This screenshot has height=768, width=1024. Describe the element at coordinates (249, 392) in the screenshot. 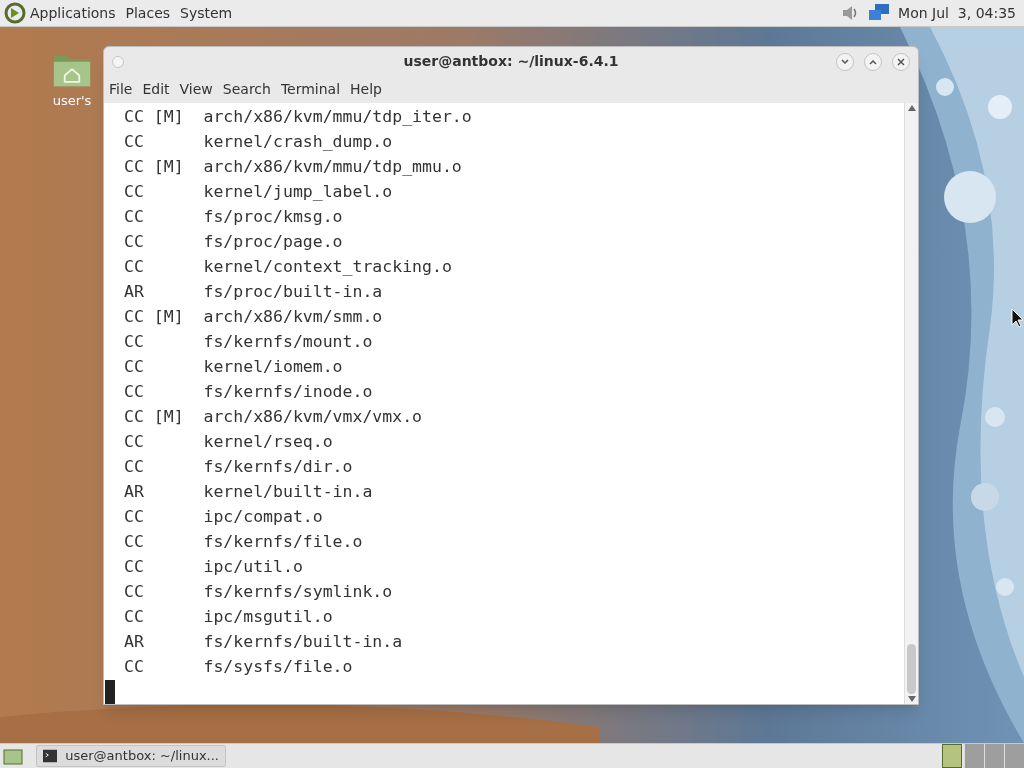

I see `terminal-line: CC fs/kernfs/inode.o` at that location.